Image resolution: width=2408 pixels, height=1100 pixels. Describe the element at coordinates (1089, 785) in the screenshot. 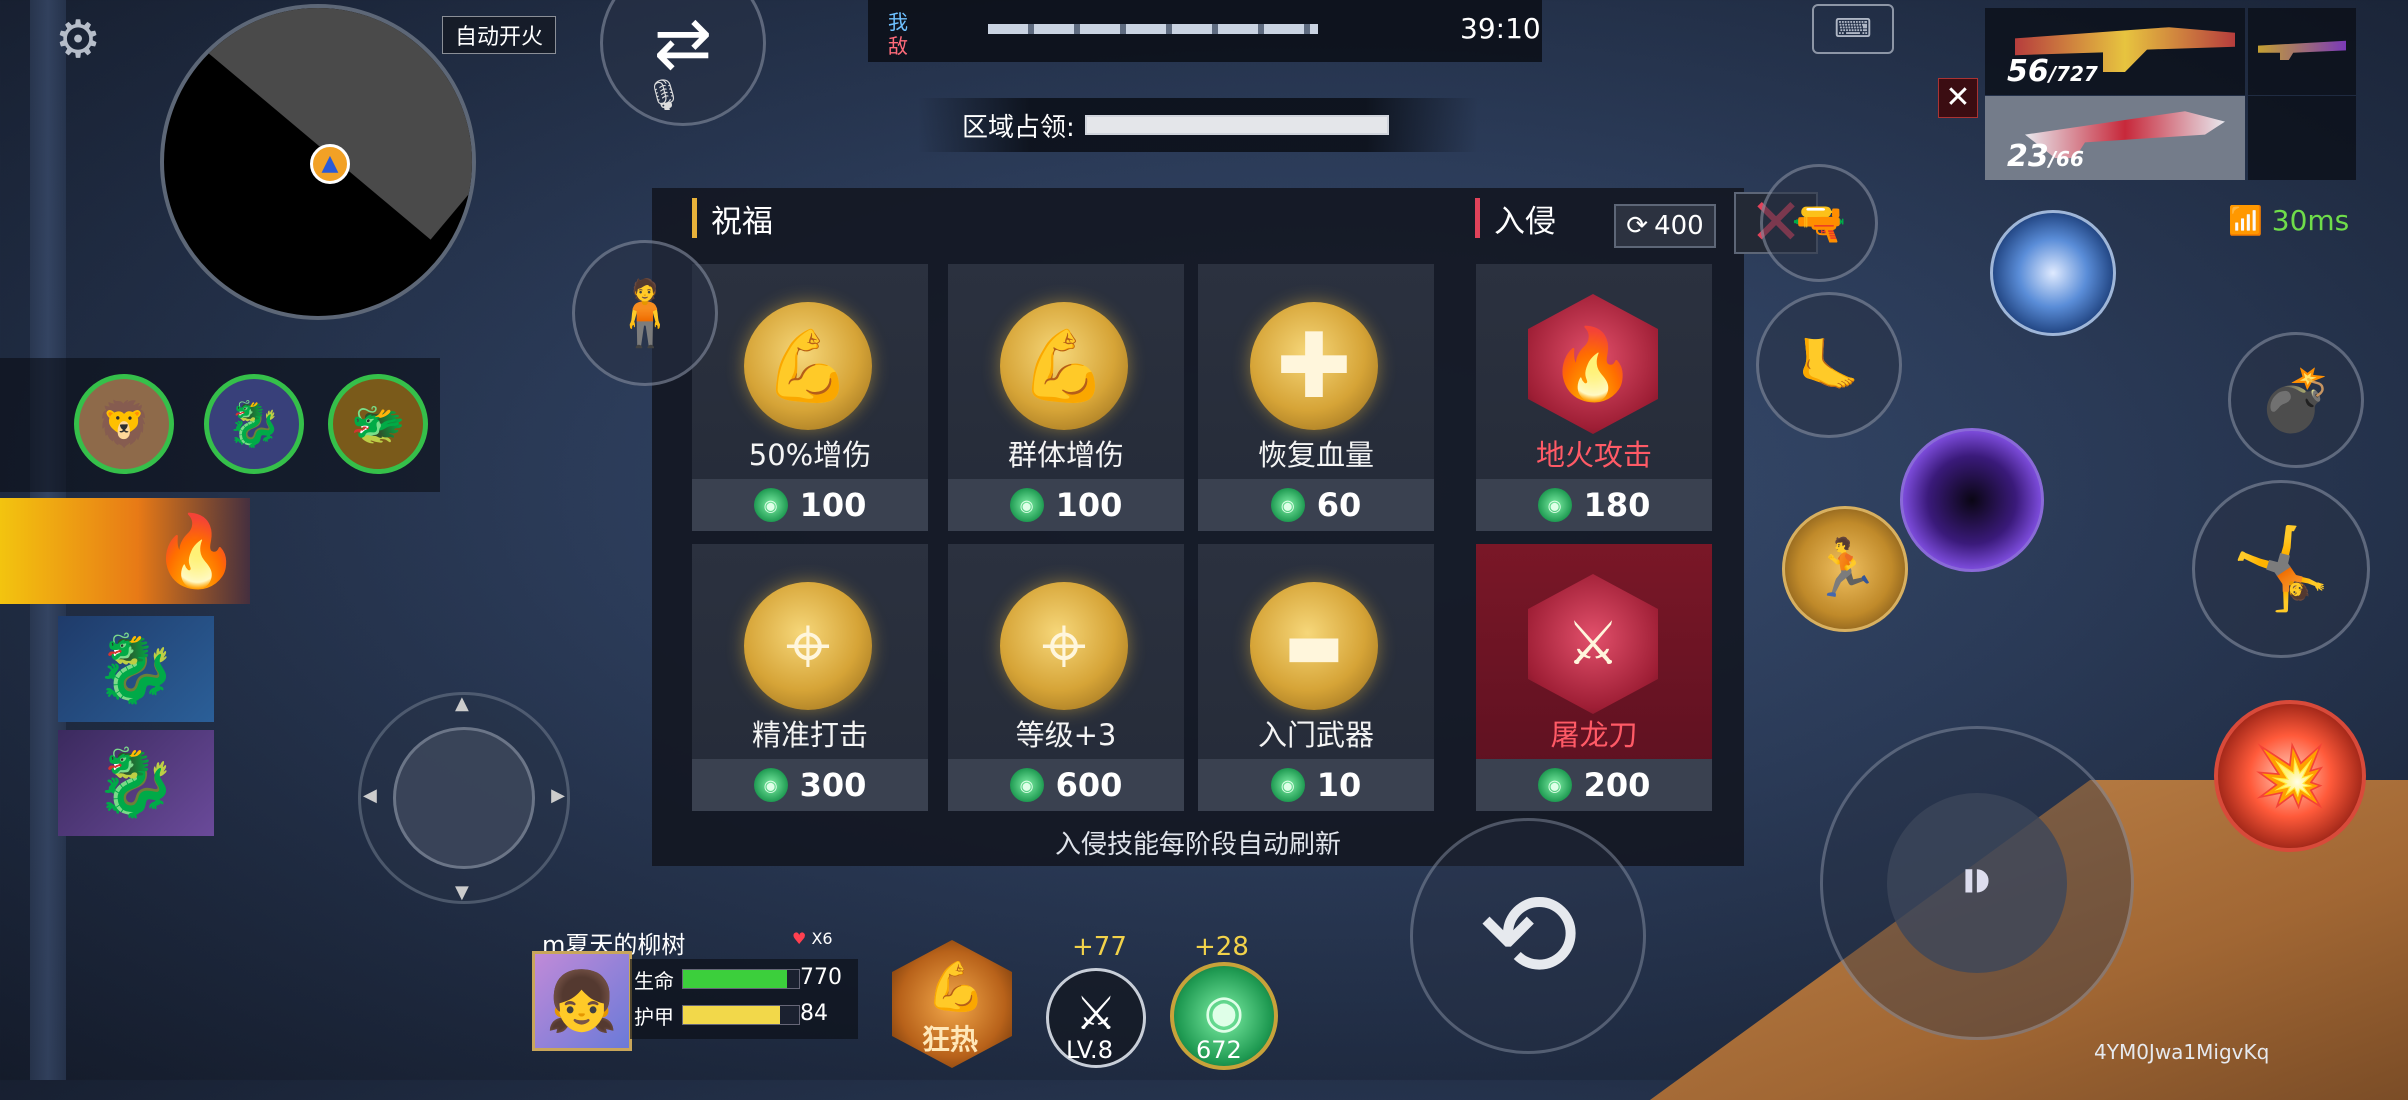

I see `price-value: 600` at that location.